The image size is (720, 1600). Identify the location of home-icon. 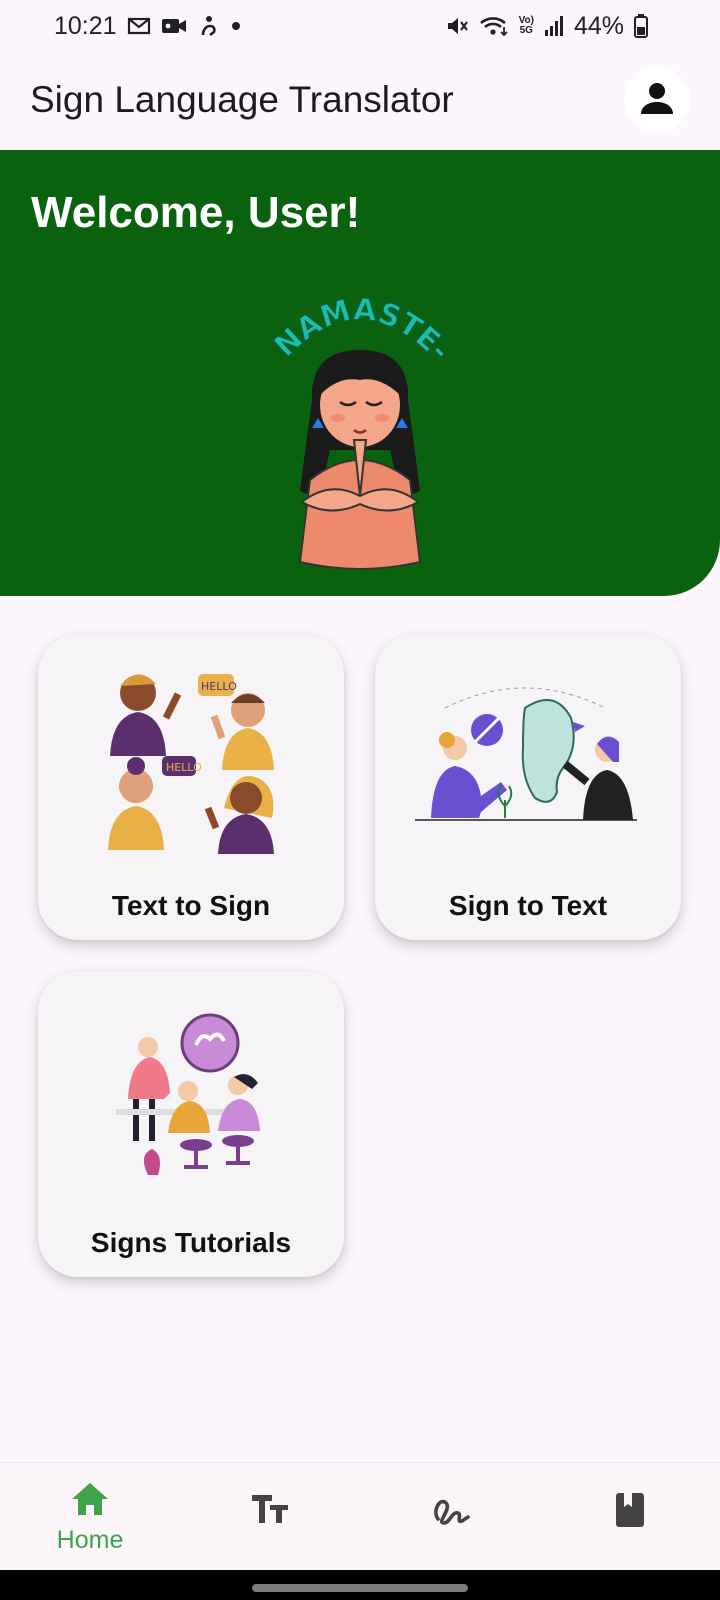
(90, 1501).